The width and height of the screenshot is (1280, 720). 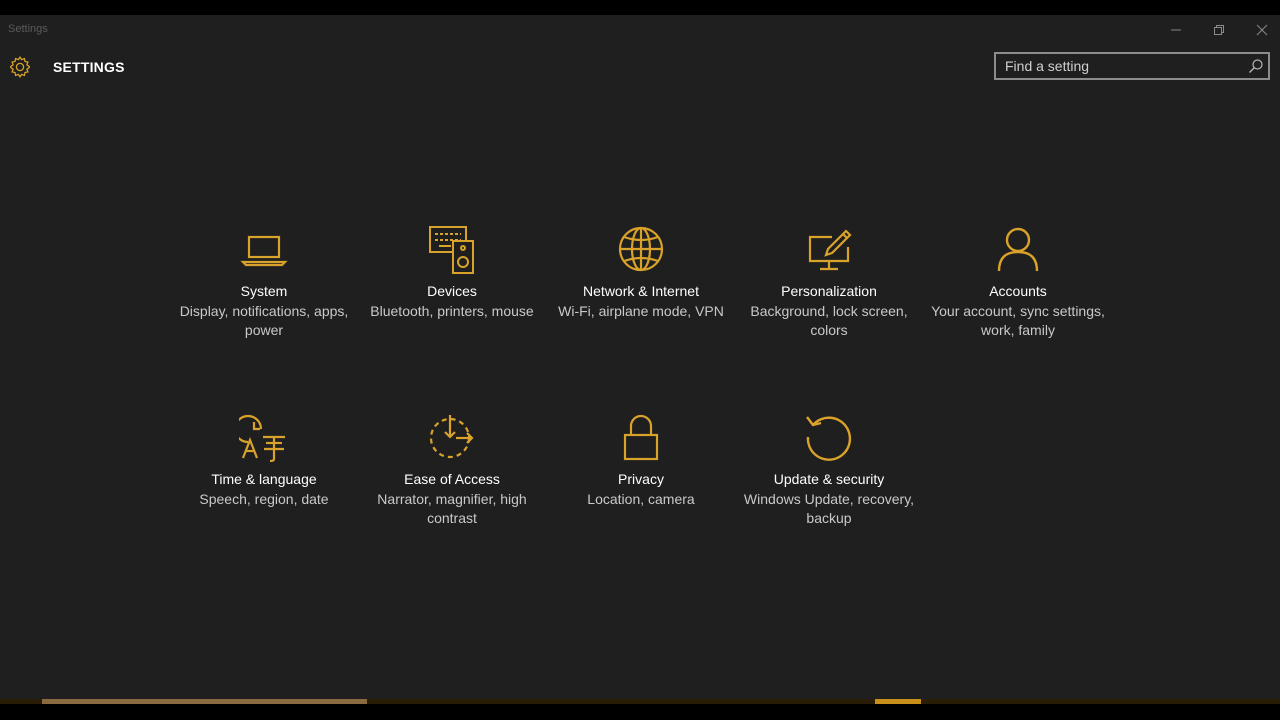 I want to click on tile-title: Time & language, so click(x=264, y=479).